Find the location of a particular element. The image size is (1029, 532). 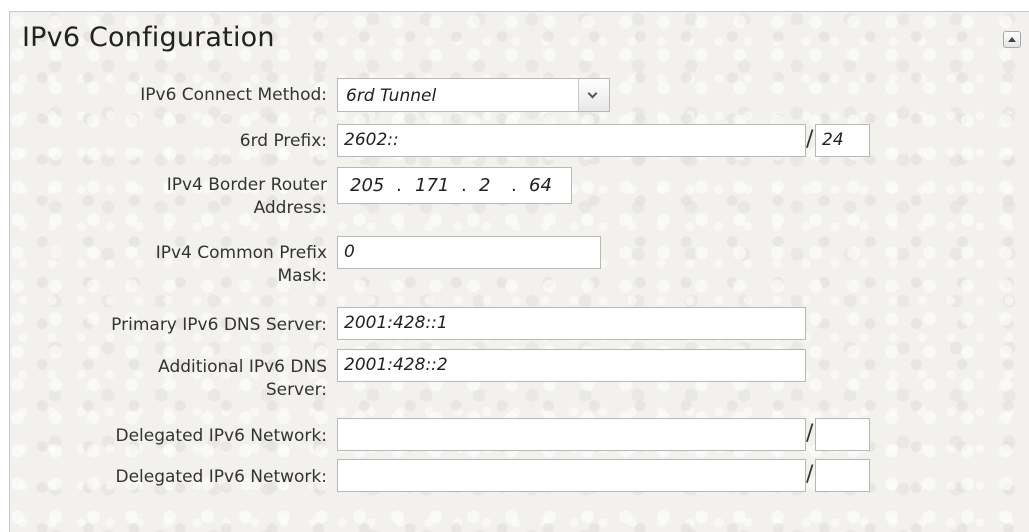

connect-method-value: 6rd Tunnel is located at coordinates (391, 96).